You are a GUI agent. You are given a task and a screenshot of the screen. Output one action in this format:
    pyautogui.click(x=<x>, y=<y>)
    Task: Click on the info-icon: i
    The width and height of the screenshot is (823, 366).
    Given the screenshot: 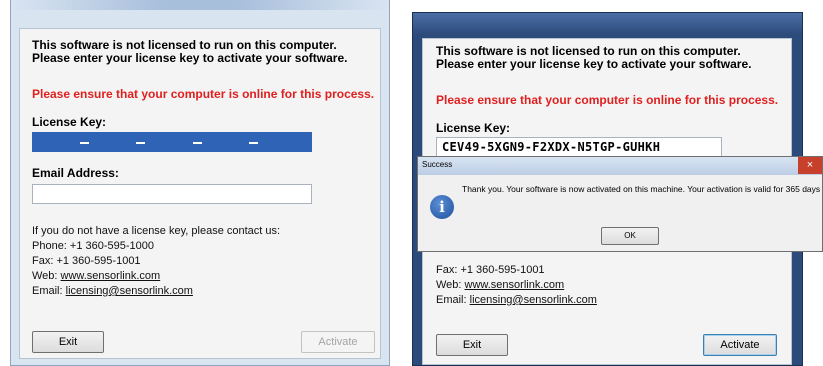 What is the action you would take?
    pyautogui.click(x=442, y=207)
    